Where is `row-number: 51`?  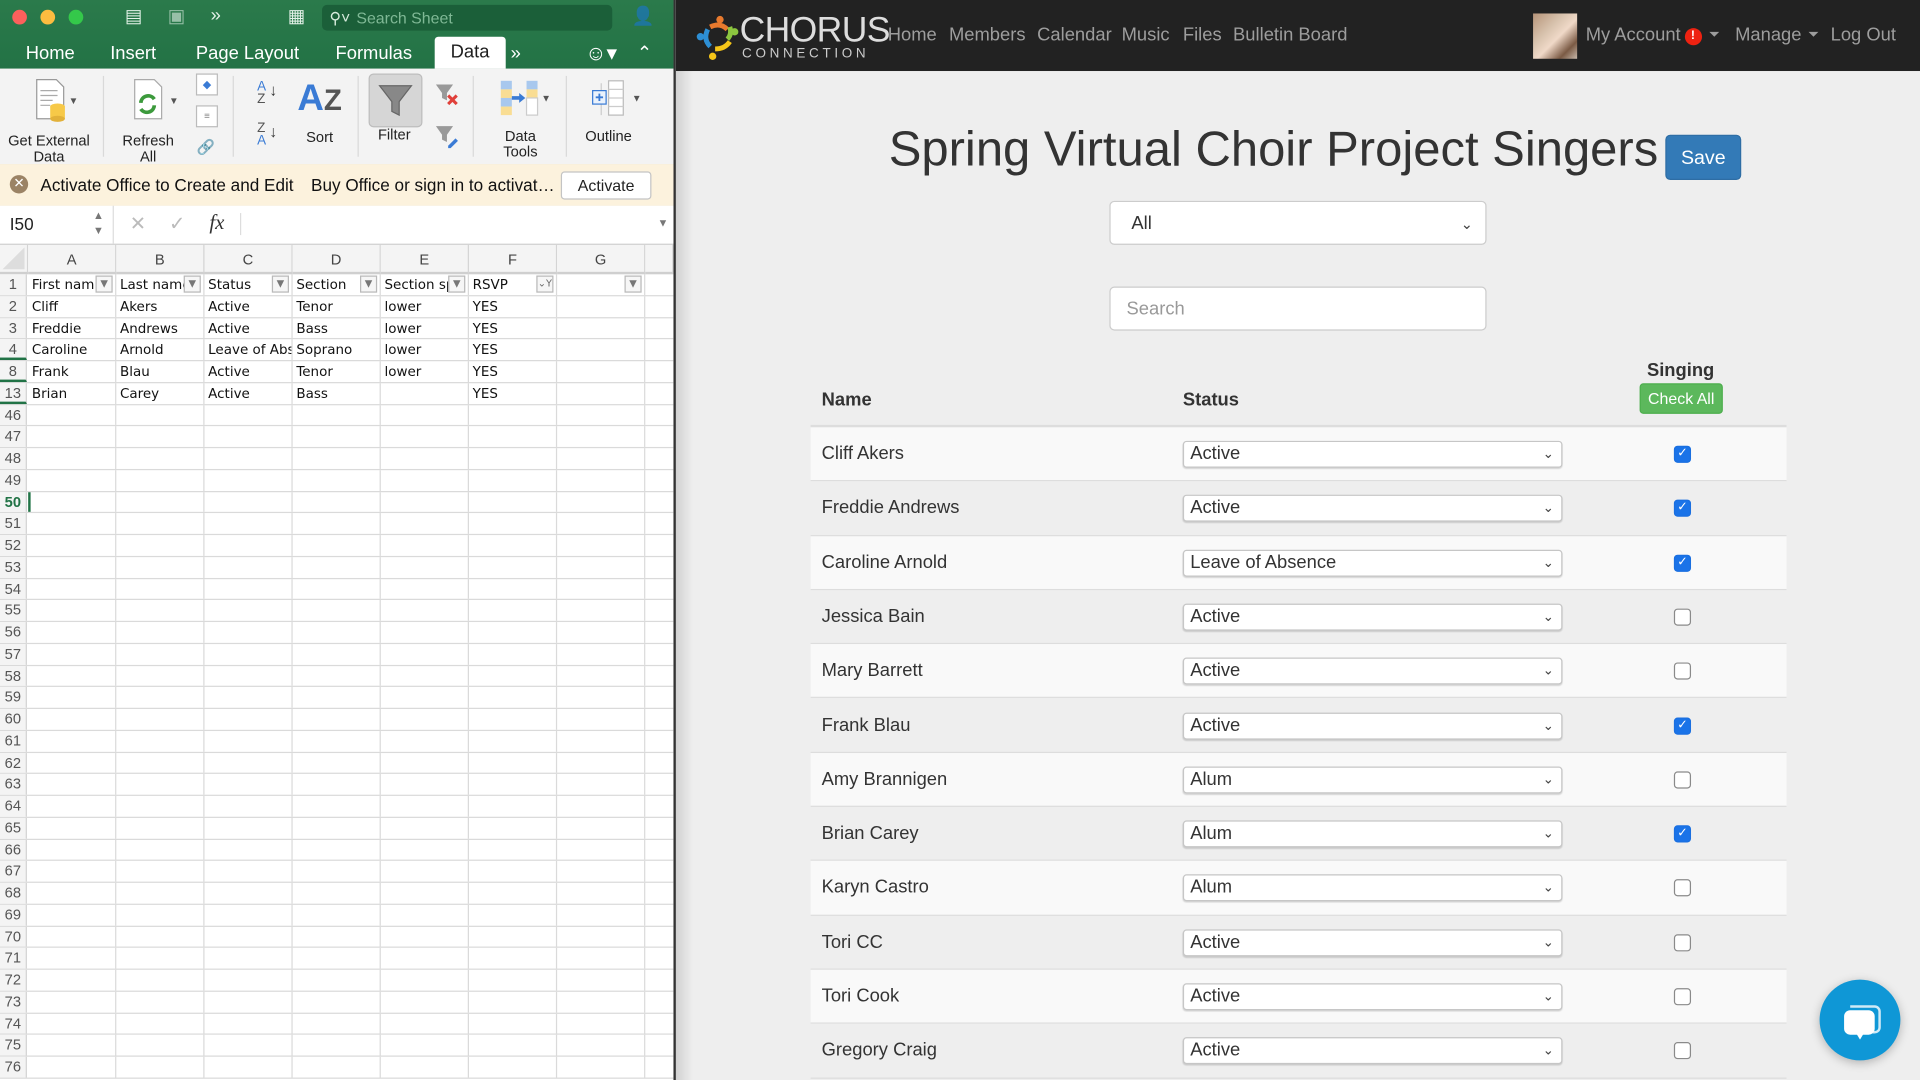
row-number: 51 is located at coordinates (13, 523).